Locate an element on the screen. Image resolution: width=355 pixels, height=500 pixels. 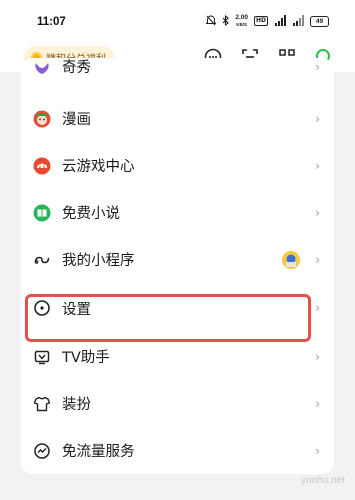
menu-item-label: 奇秀 is located at coordinates (76, 68).